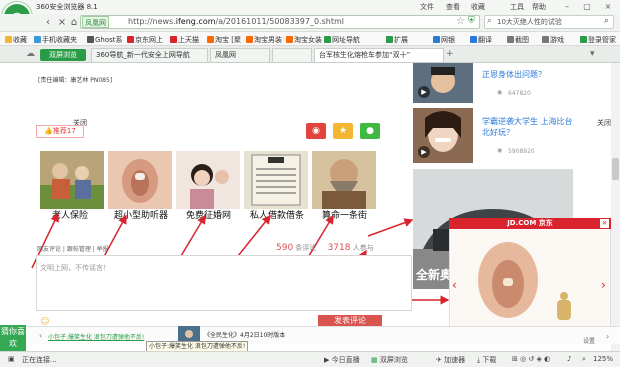 The image size is (620, 367). I want to click on status-icons: ⊞ ◎ ↺ ◈ ◐, so click(531, 359).